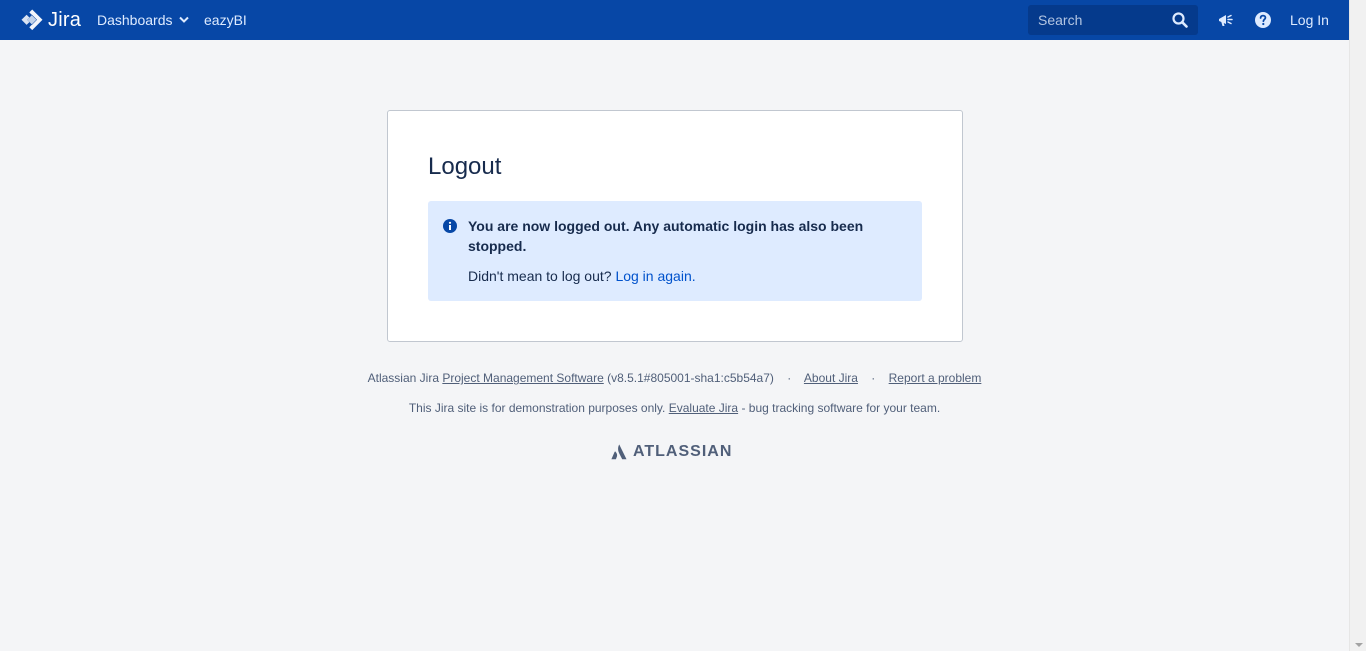 This screenshot has height=651, width=1366. I want to click on atlassian-logo-icon, so click(619, 452).